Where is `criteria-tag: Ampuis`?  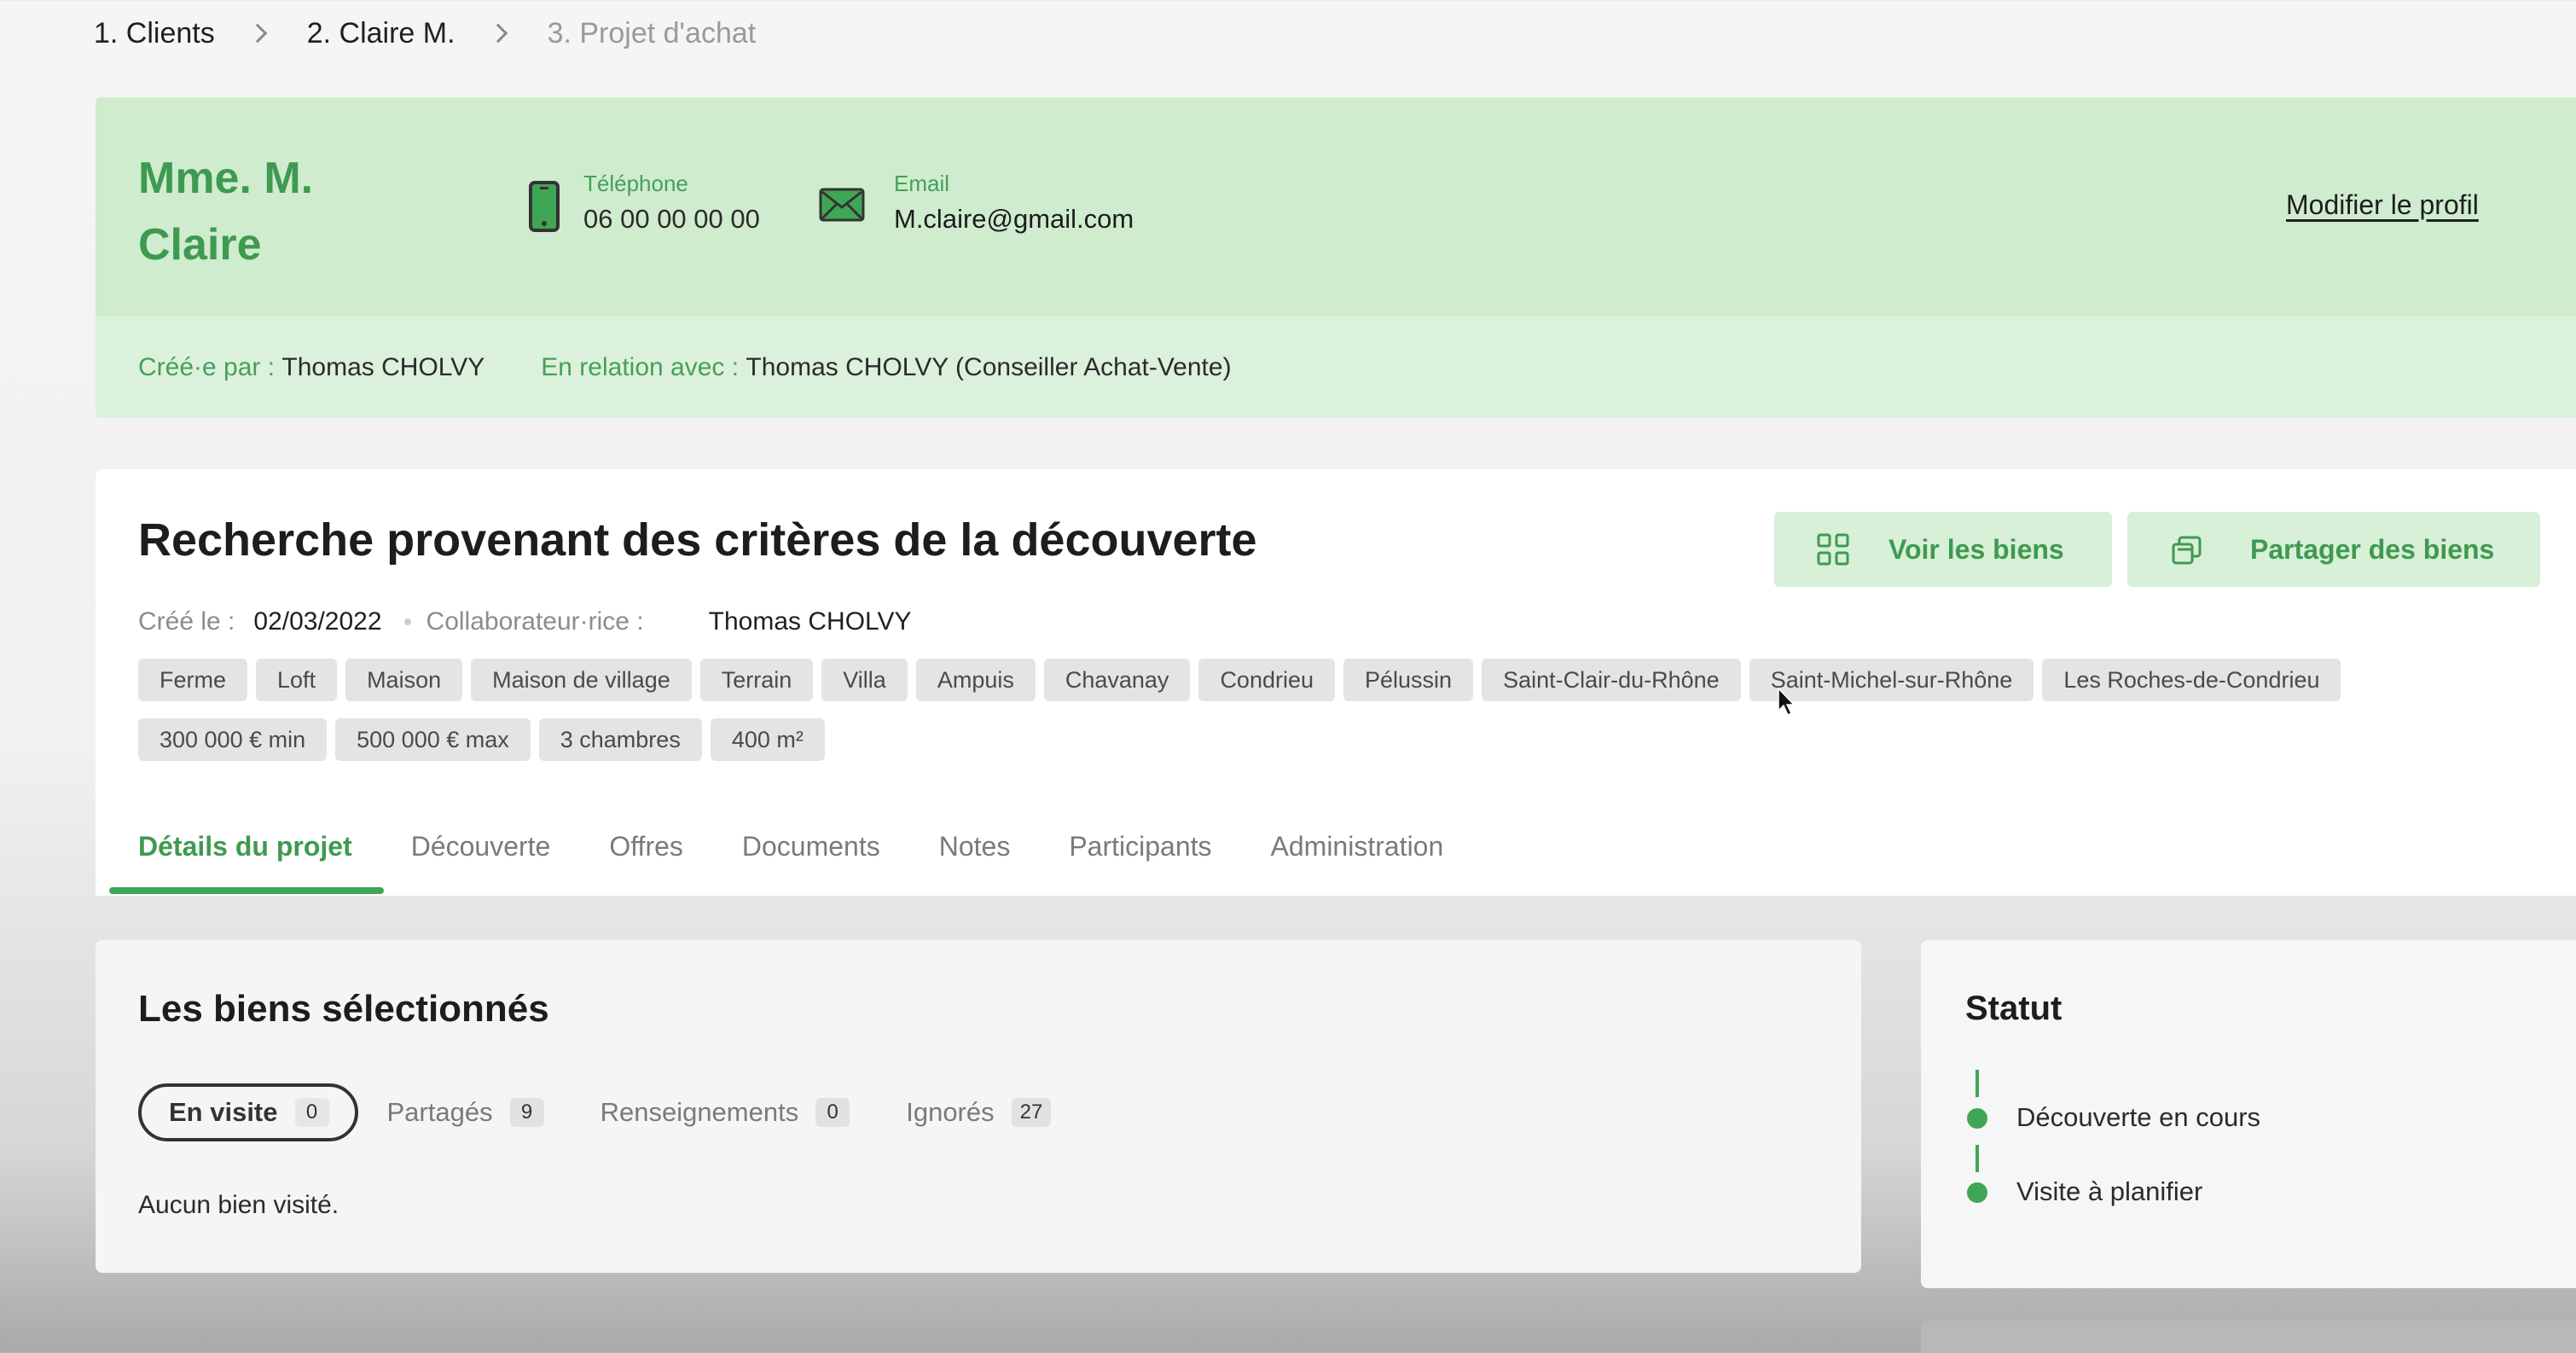
criteria-tag: Ampuis is located at coordinates (975, 680).